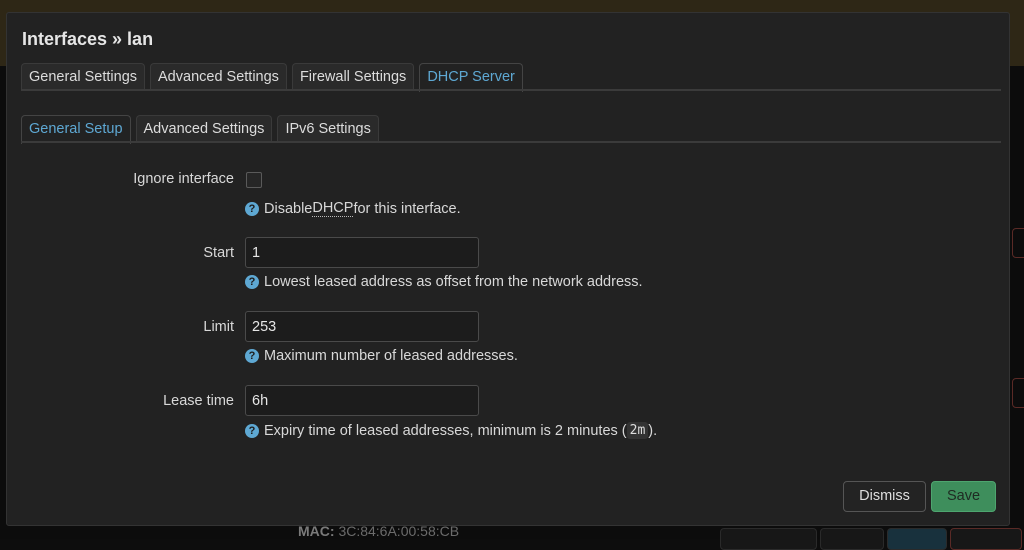 This screenshot has width=1024, height=550. Describe the element at coordinates (218, 76) in the screenshot. I see `tab-advanced-settings: Advanced Settings` at that location.